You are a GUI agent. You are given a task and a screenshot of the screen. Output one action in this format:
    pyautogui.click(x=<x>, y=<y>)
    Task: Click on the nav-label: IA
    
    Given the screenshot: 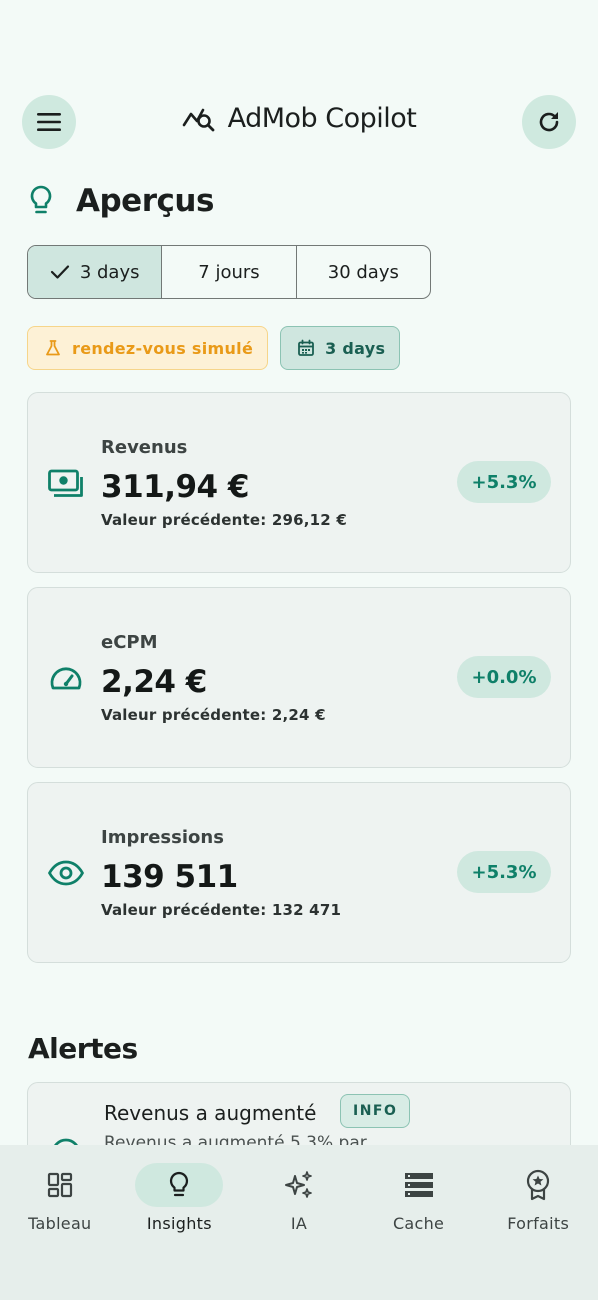 What is the action you would take?
    pyautogui.click(x=299, y=1223)
    